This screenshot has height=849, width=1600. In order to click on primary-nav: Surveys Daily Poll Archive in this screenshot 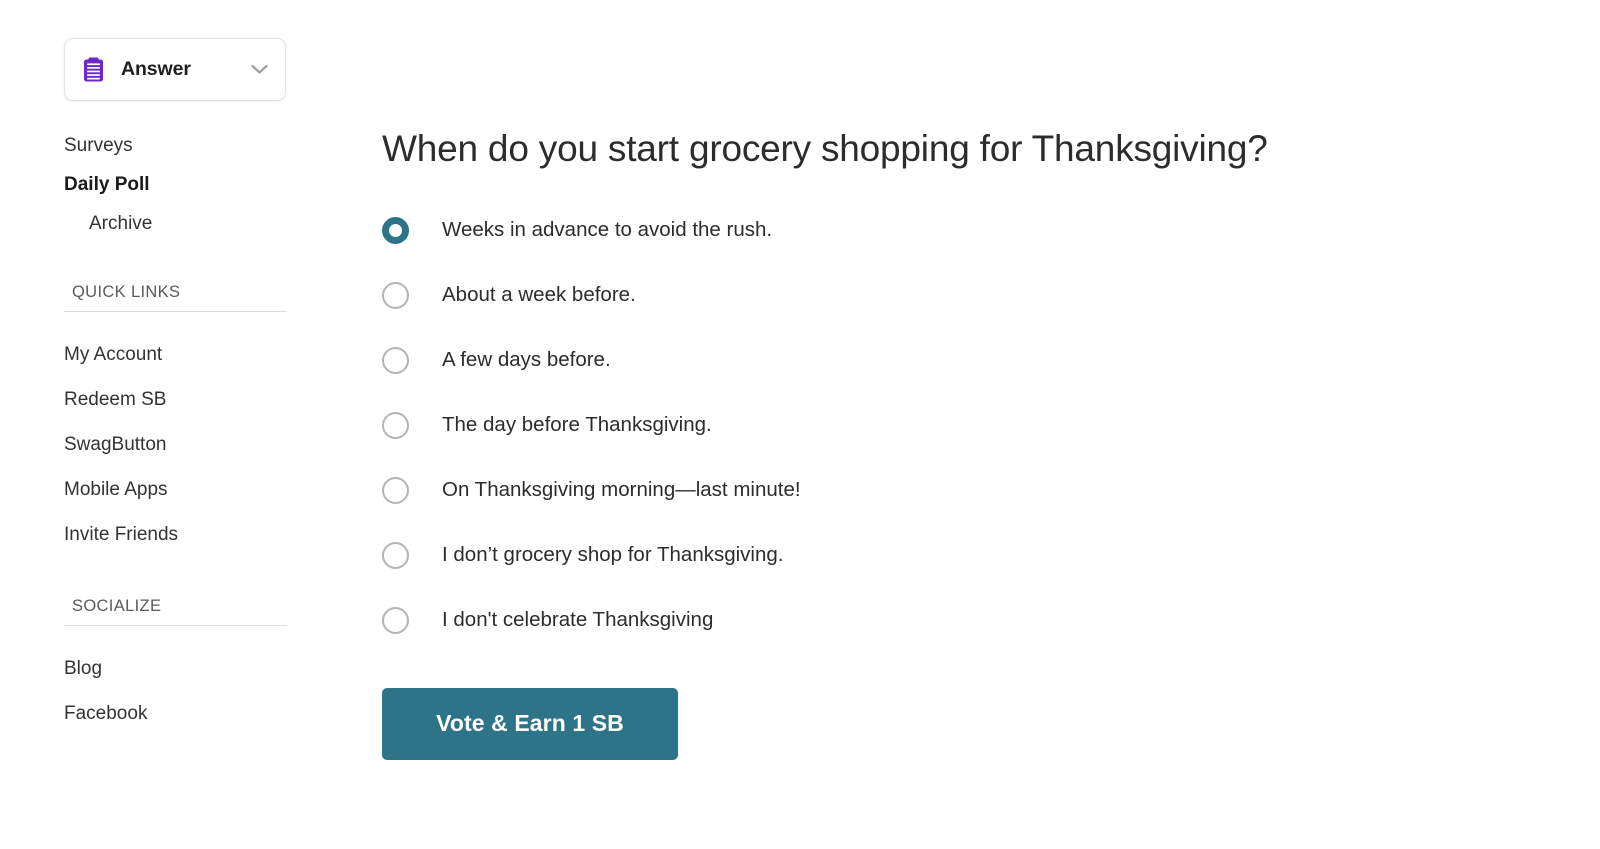, I will do `click(150, 184)`.